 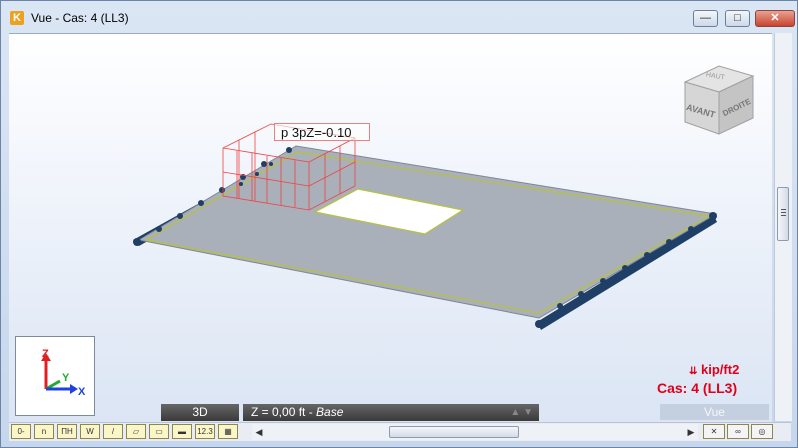 I want to click on case-label: Cas: 4 (LL3), so click(x=697, y=388).